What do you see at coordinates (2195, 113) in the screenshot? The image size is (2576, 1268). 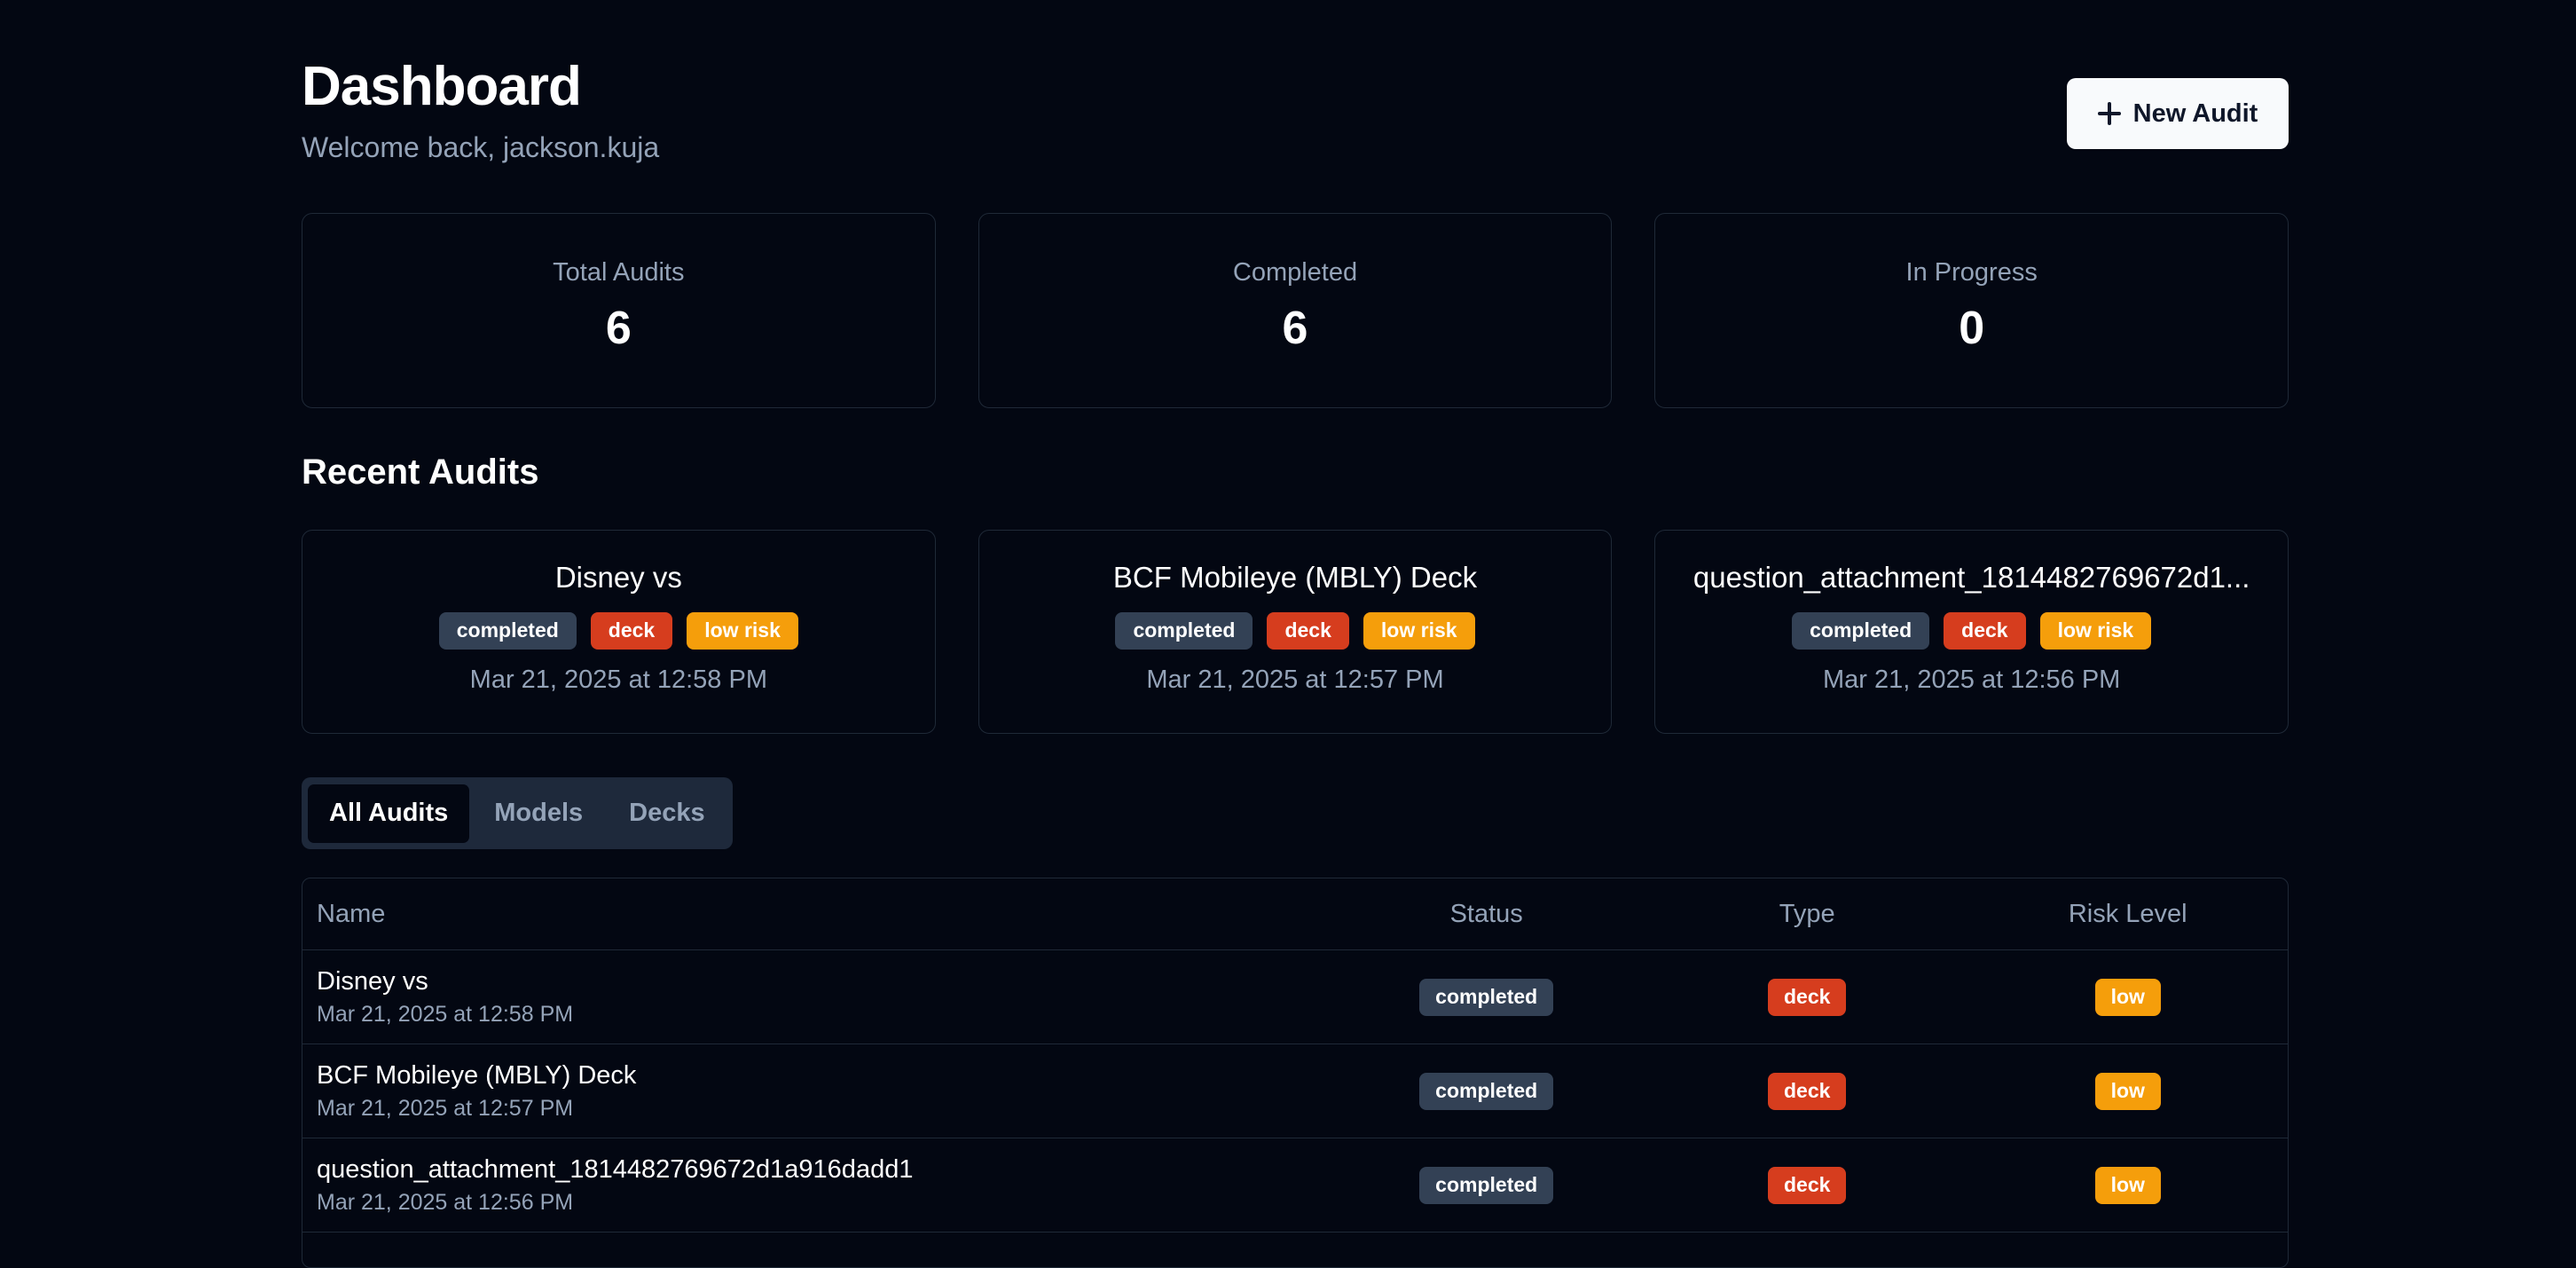 I see `new-audit-label: New Audit` at bounding box center [2195, 113].